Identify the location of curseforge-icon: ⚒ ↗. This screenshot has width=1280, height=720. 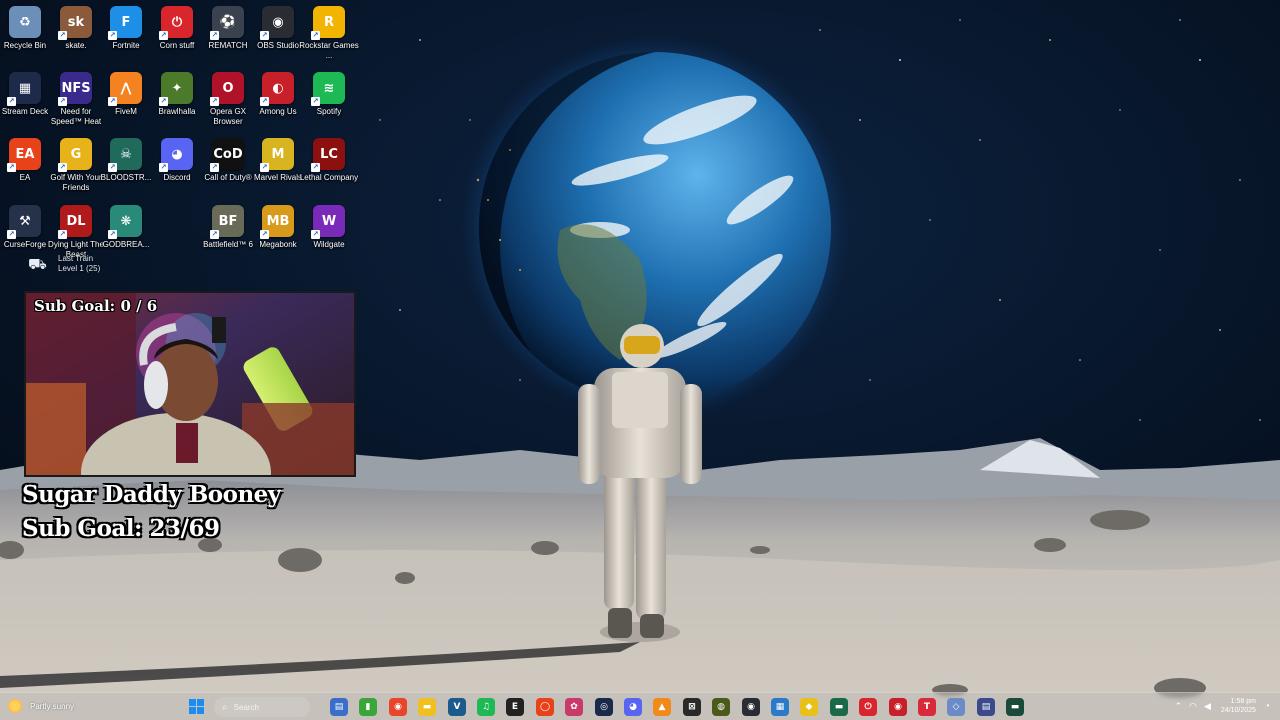
(24, 222).